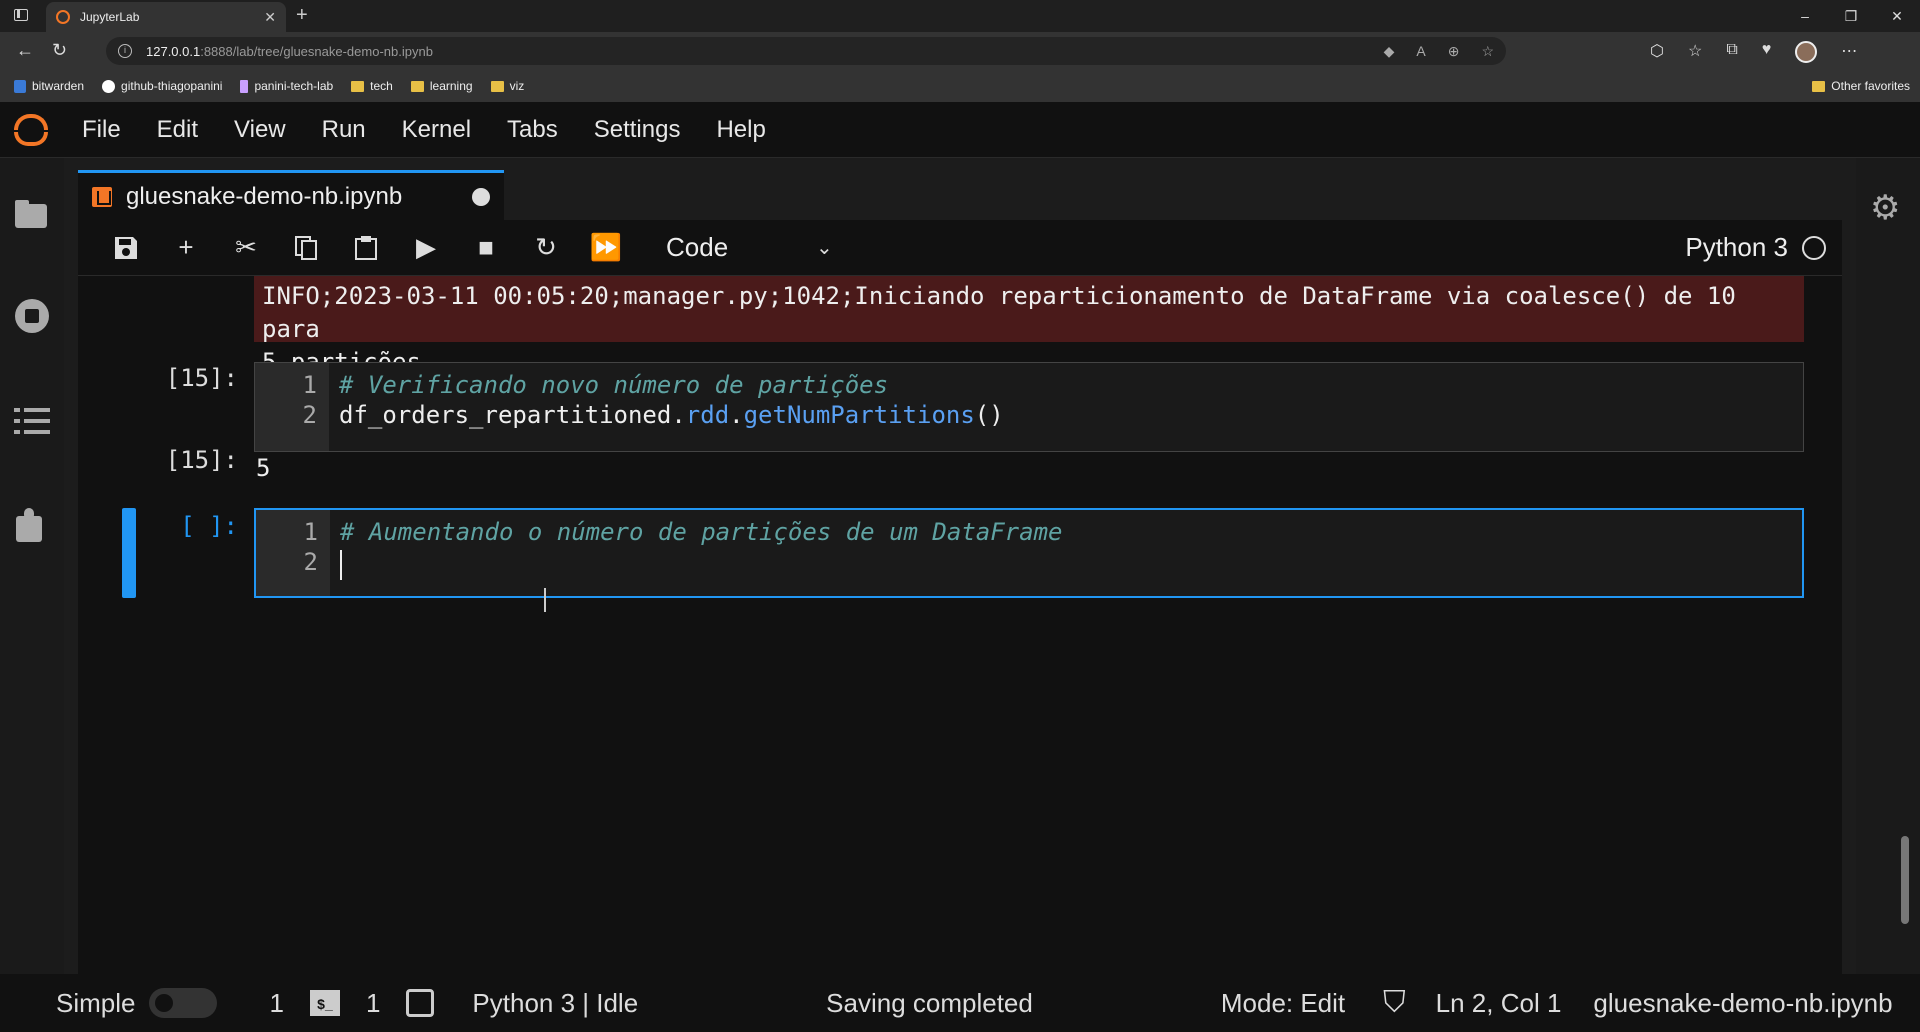 The height and width of the screenshot is (1032, 1920). What do you see at coordinates (246, 248) in the screenshot?
I see `cut-icon: ✂` at bounding box center [246, 248].